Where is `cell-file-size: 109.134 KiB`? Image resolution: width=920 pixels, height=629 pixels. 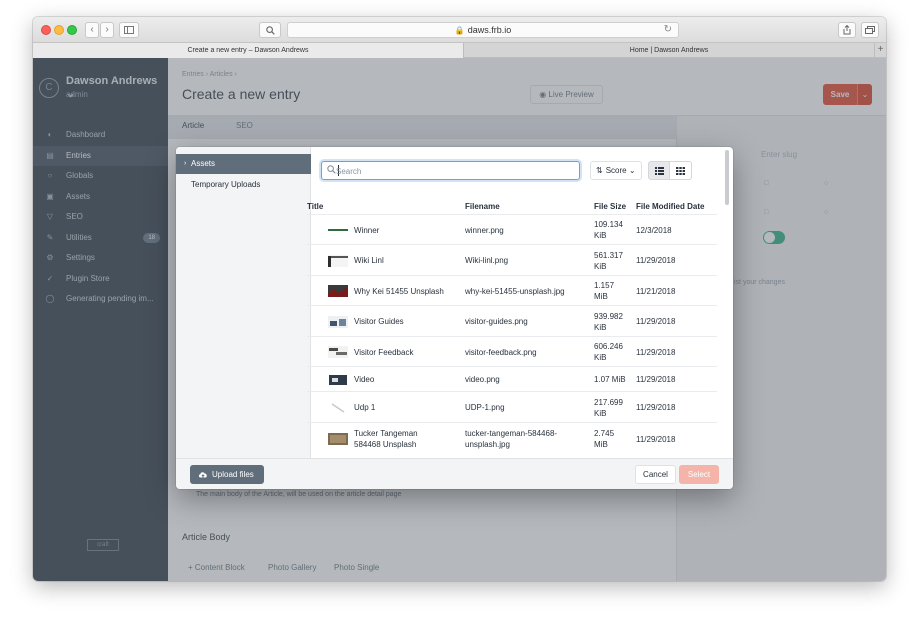
cell-file-size: 109.134 KiB is located at coordinates (608, 230).